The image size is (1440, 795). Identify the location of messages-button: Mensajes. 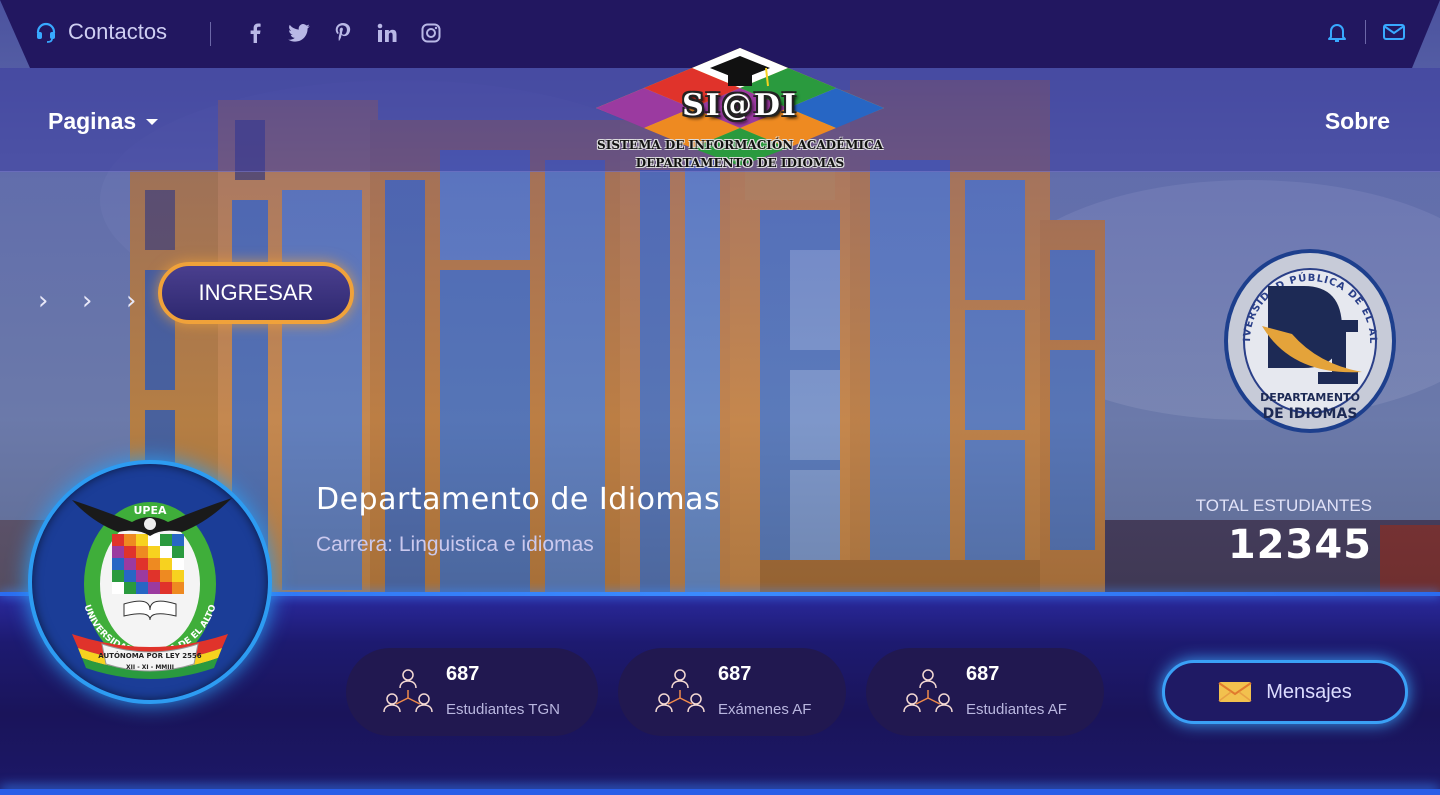
(1285, 692).